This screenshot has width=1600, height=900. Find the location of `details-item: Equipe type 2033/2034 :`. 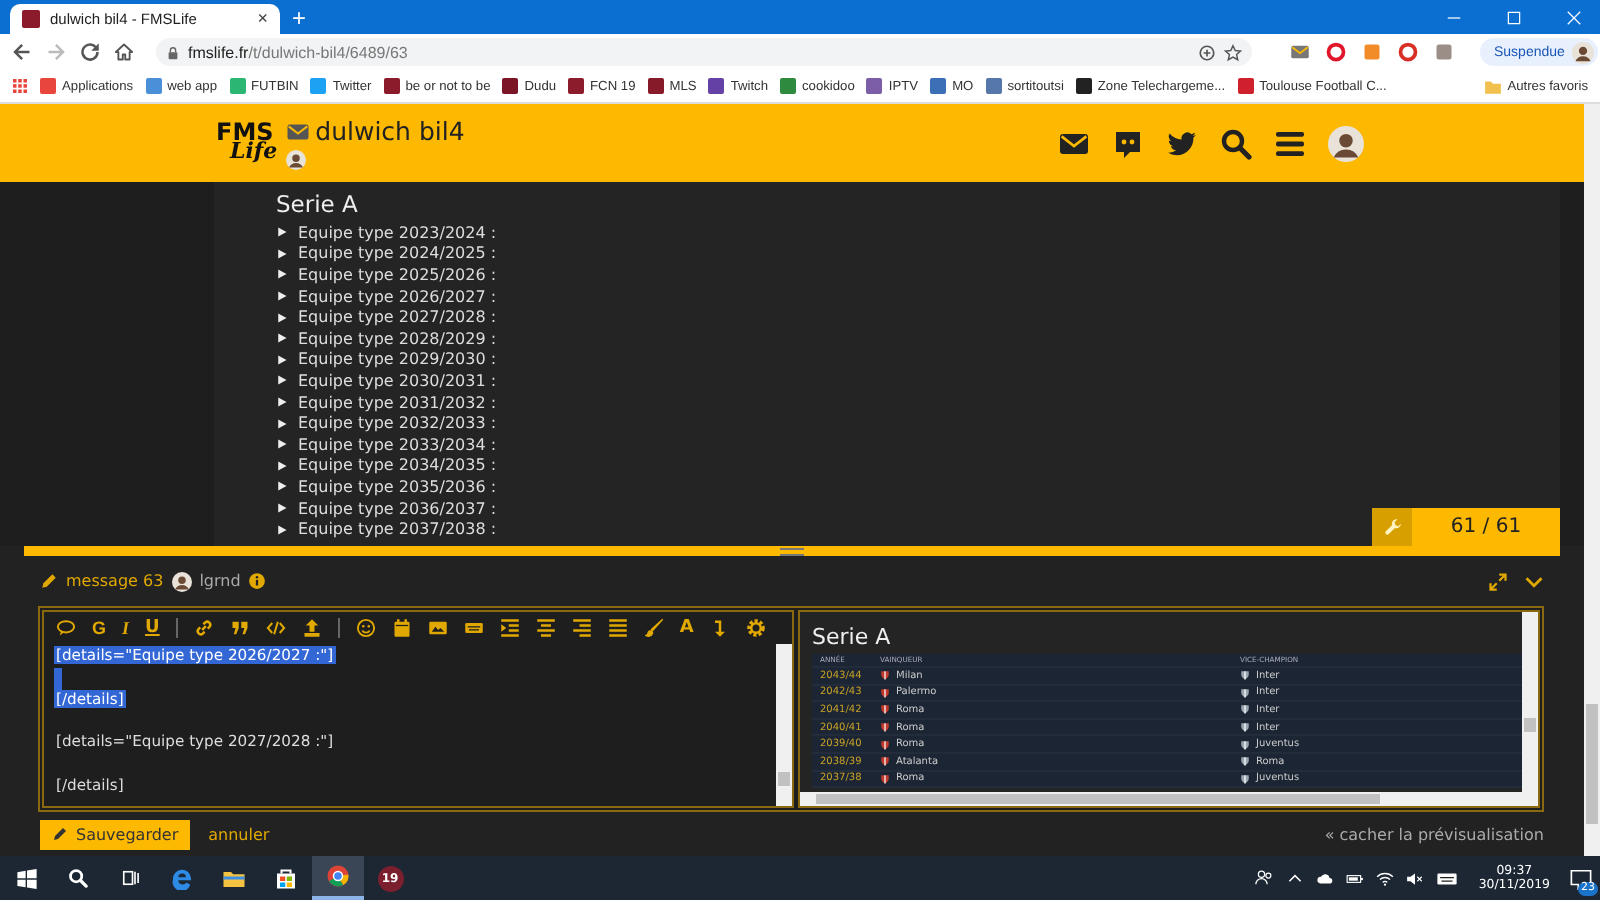

details-item: Equipe type 2033/2034 : is located at coordinates (386, 444).